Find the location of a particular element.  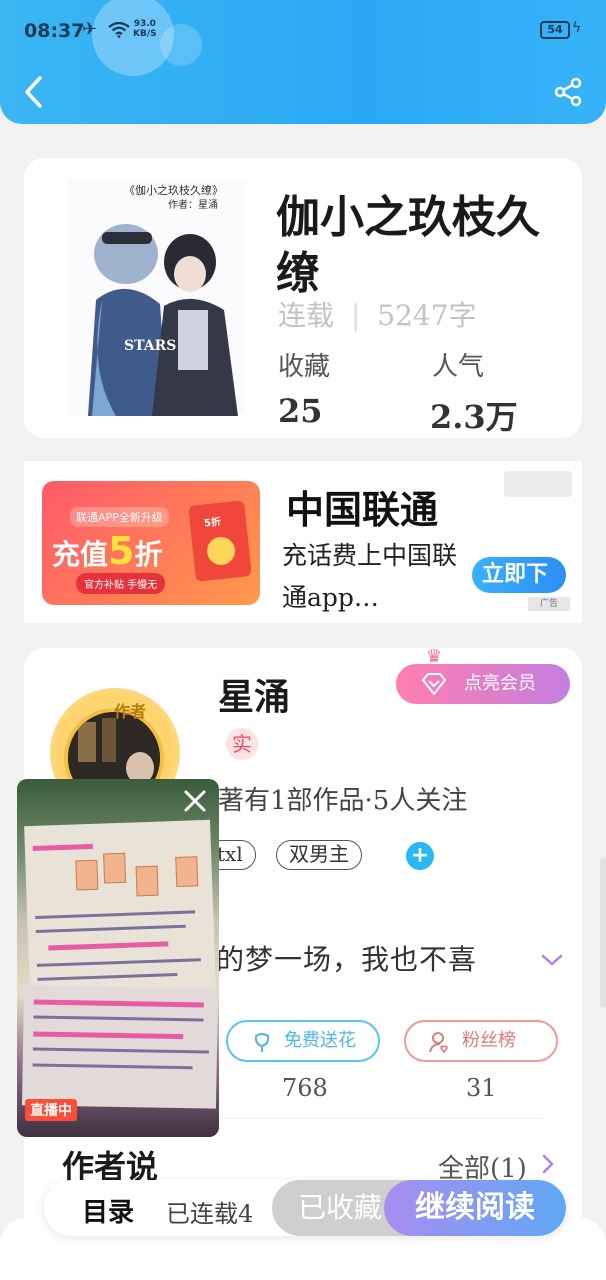

popularity-value: 2.3万 is located at coordinates (474, 417).